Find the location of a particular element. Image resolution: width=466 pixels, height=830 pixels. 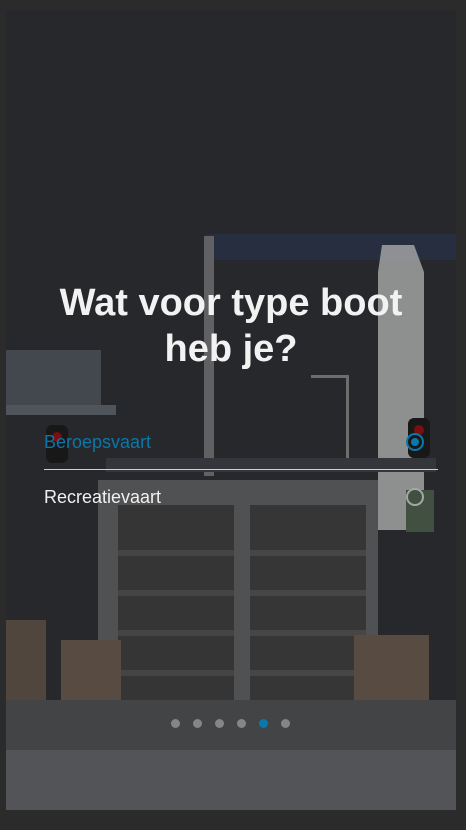

question-title-line-1: Wat voor type boot is located at coordinates (231, 303).